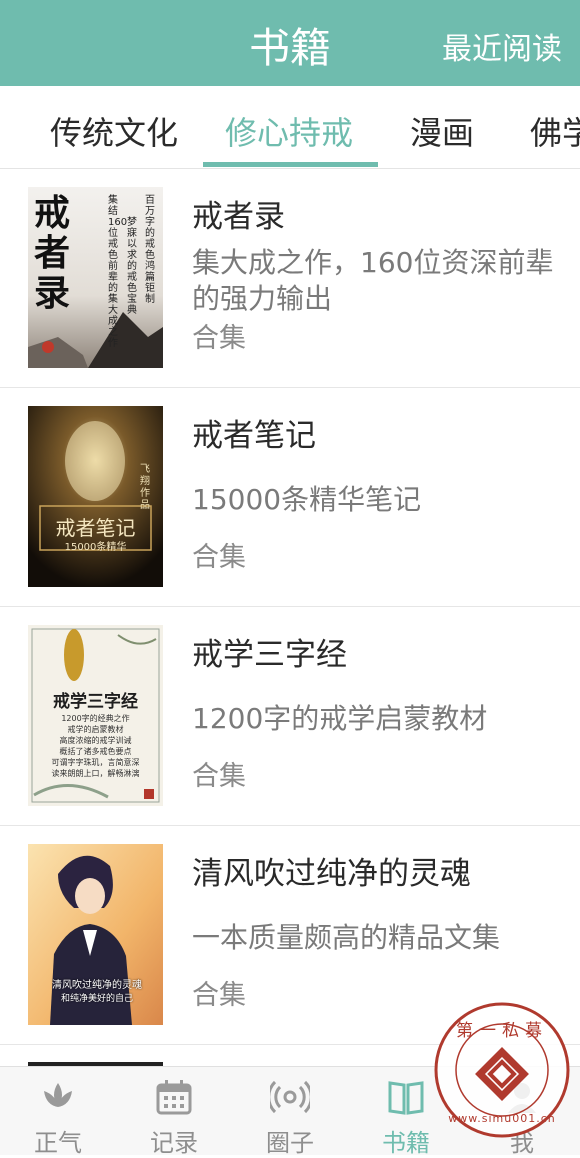 Image resolution: width=580 pixels, height=1158 pixels. I want to click on cover-subtitle-text: 和纯净美好的自己, so click(96, 999).